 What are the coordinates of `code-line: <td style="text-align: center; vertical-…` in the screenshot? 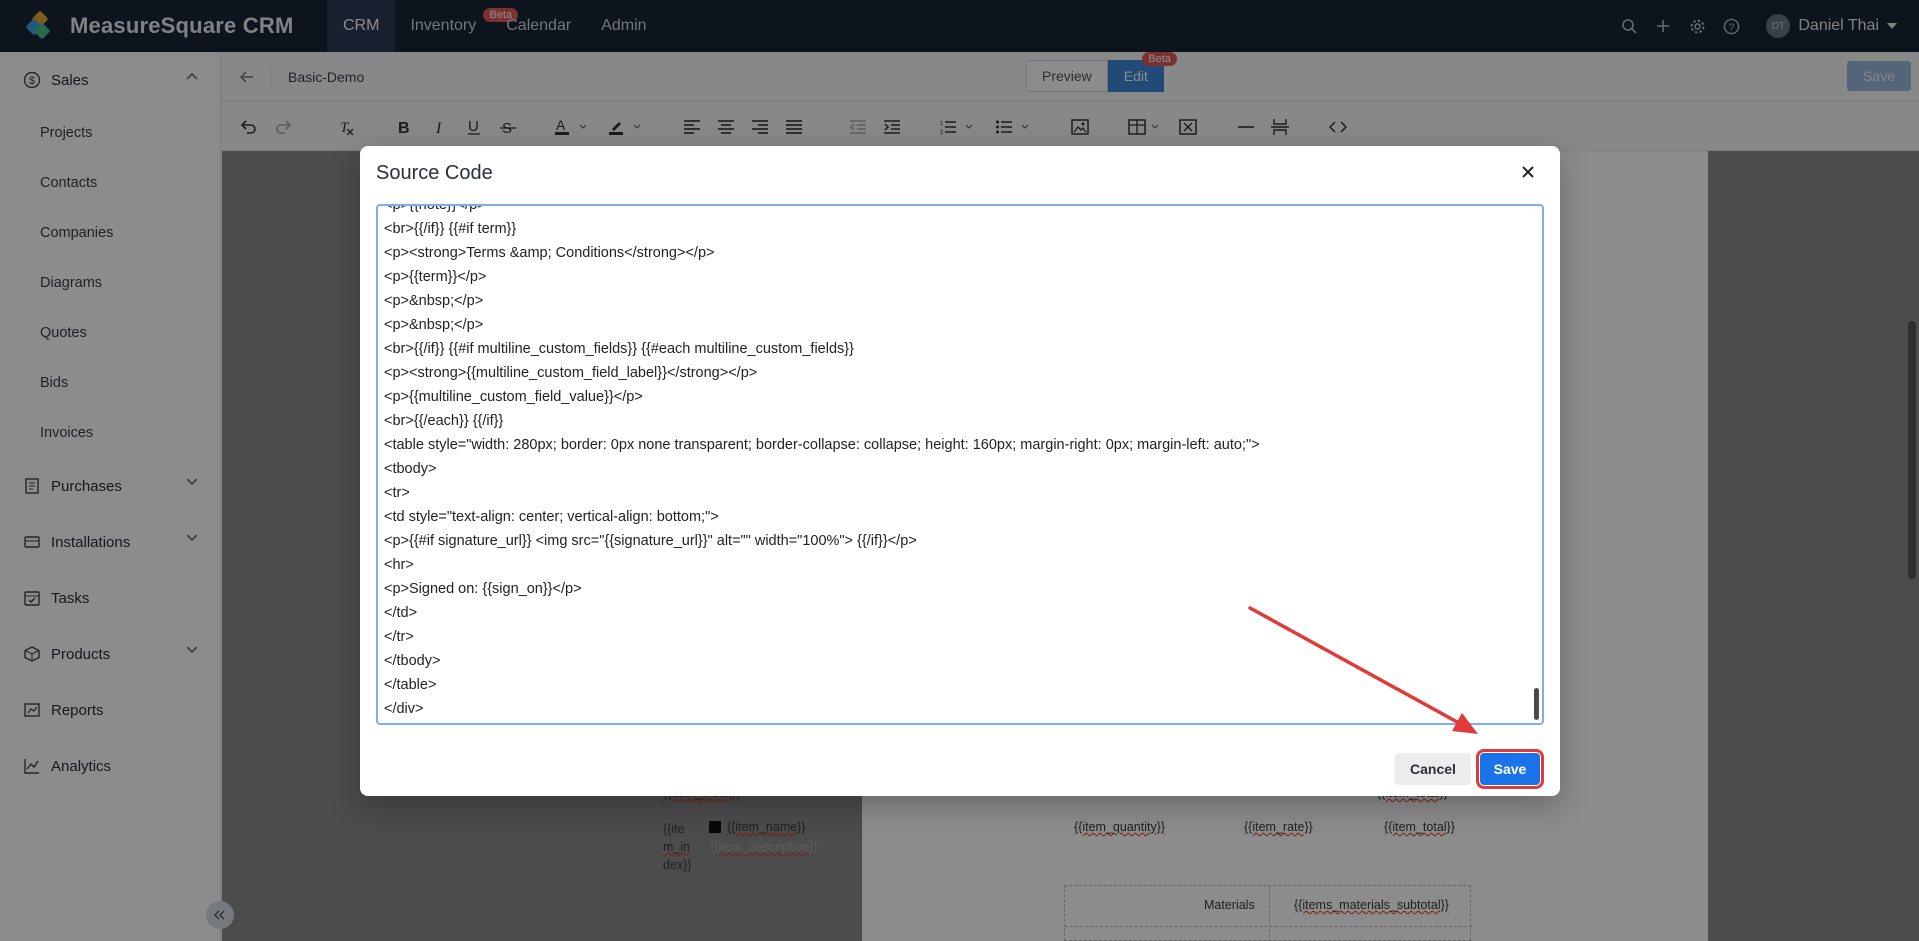 It's located at (551, 517).